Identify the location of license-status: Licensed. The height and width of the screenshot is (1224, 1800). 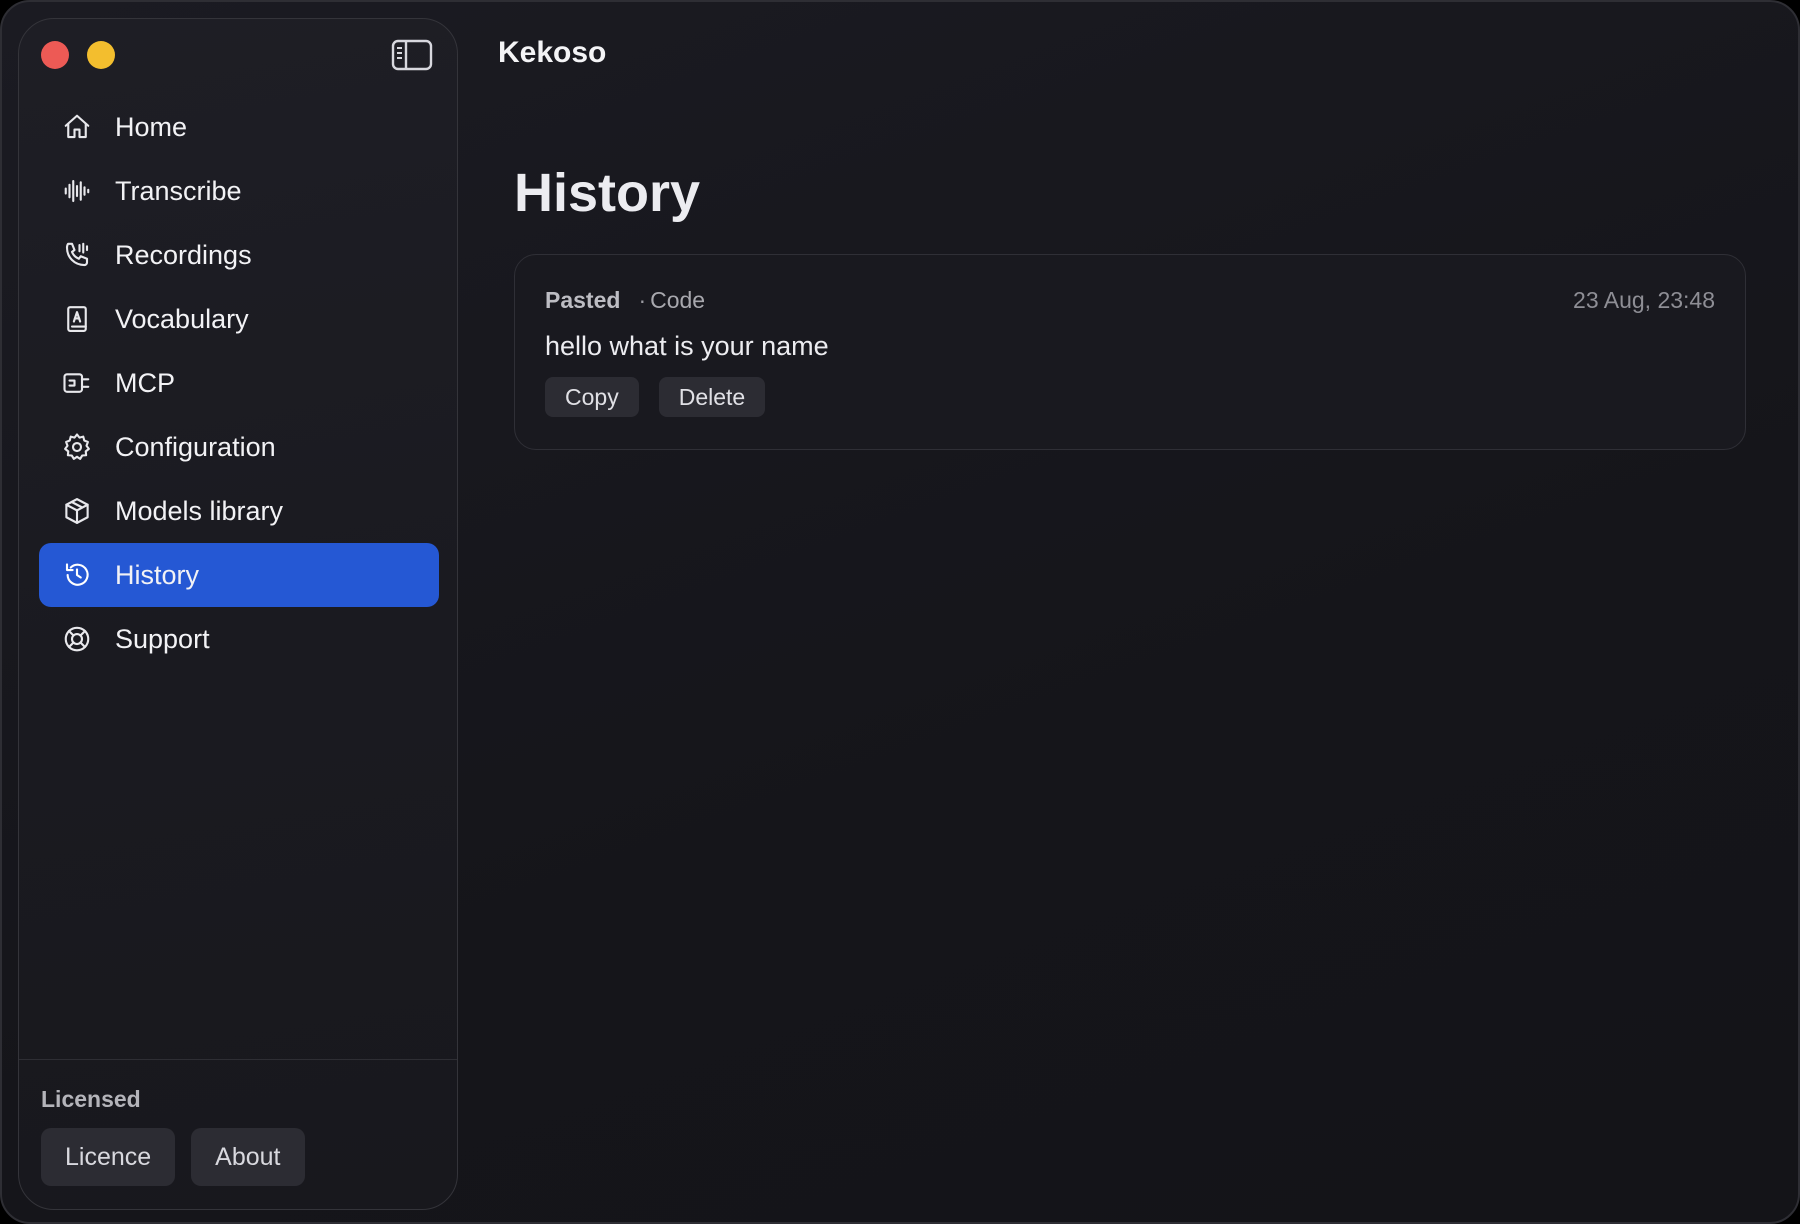
(91, 1099).